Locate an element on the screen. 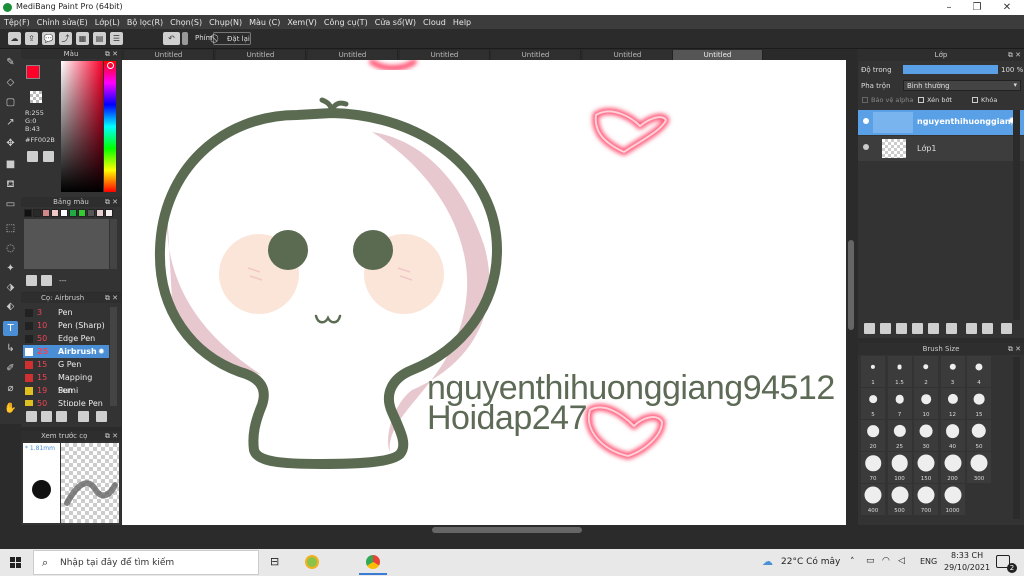  maximize-button: ❐ is located at coordinates (977, 7).